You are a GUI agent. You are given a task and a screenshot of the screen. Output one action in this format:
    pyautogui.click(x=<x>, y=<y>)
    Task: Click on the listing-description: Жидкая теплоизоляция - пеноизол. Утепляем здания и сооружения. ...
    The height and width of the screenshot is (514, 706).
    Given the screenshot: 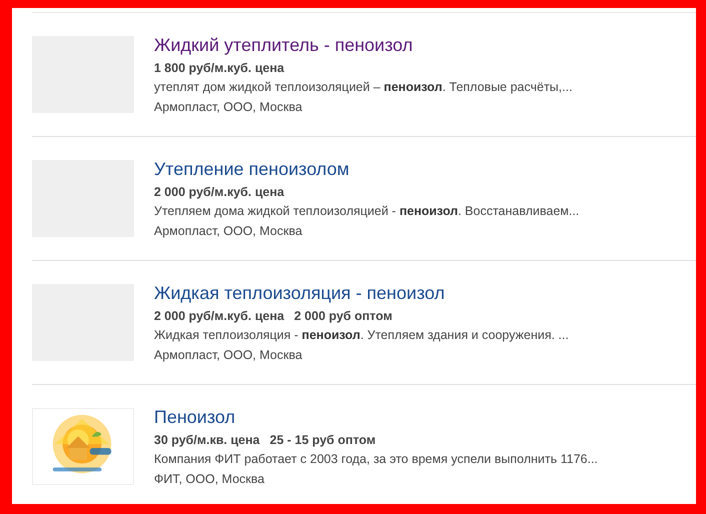 What is the action you would take?
    pyautogui.click(x=361, y=335)
    